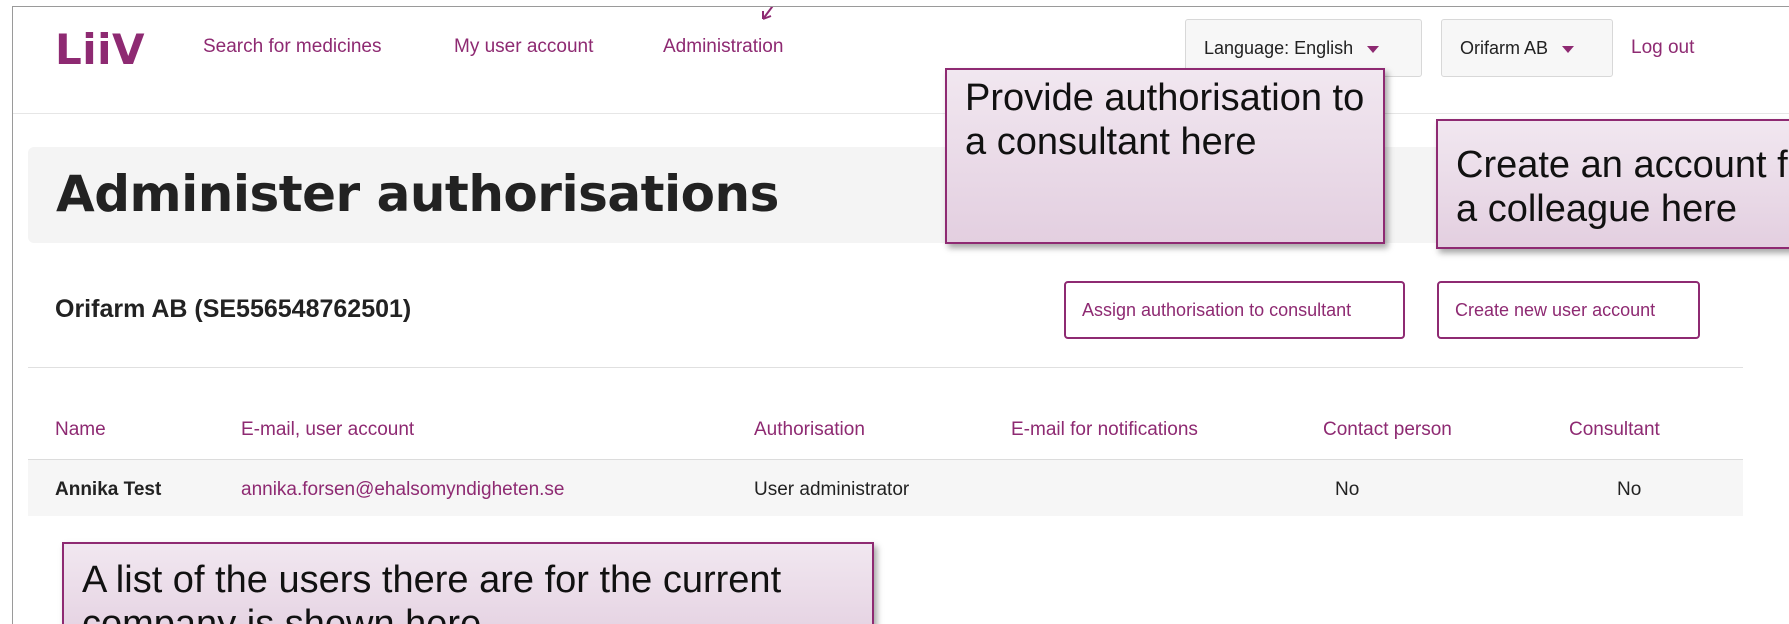  What do you see at coordinates (1104, 430) in the screenshot?
I see `column-header-notification-email: E-mail for notifications` at bounding box center [1104, 430].